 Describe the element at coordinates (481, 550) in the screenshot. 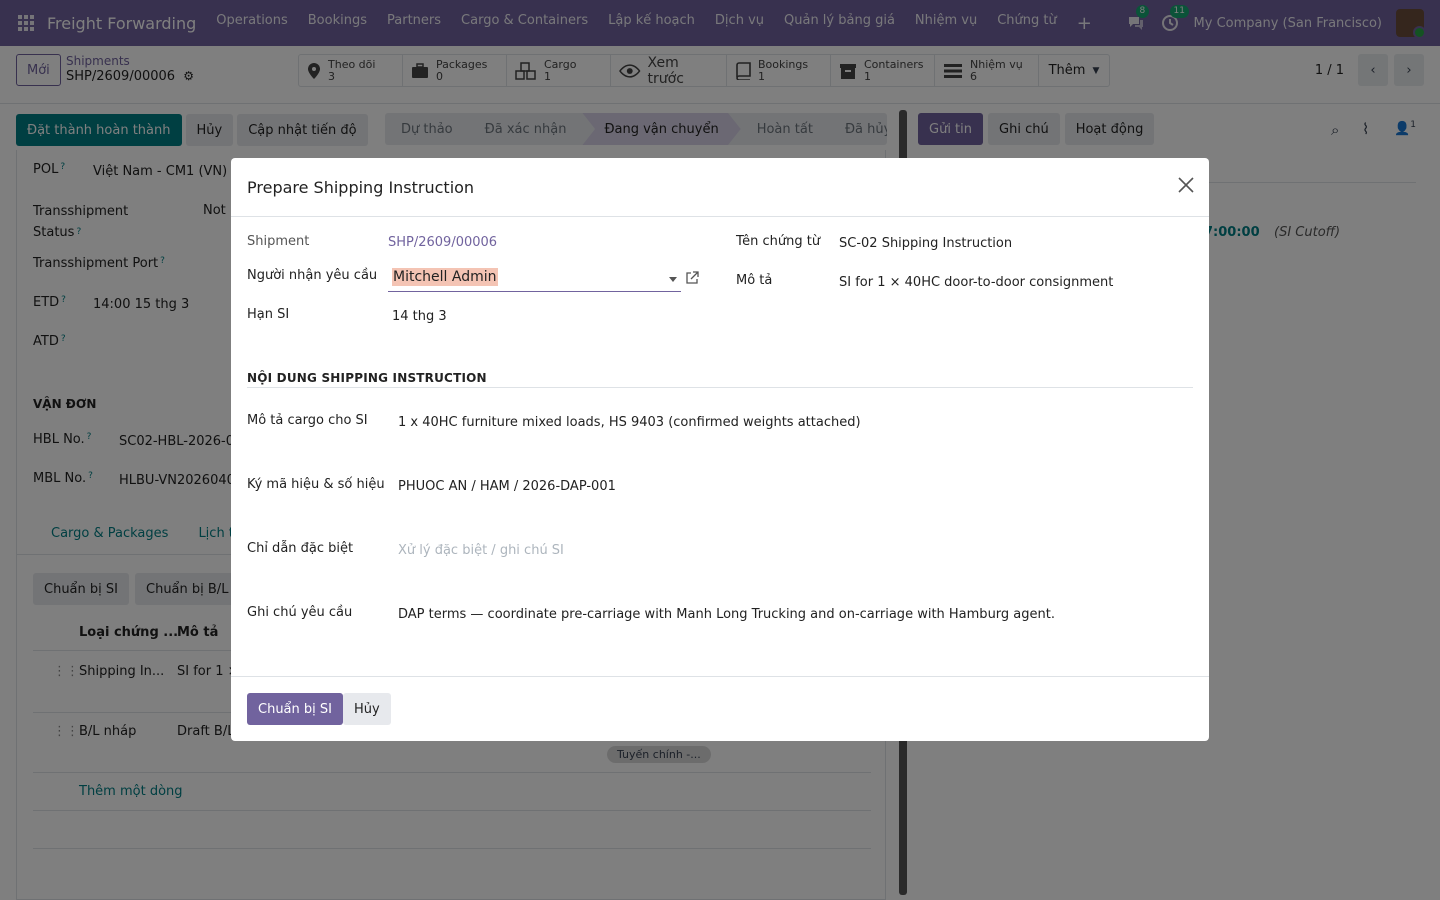

I see `special-instructions-field: Xử lý đặc biệt / ghi chú SI` at that location.